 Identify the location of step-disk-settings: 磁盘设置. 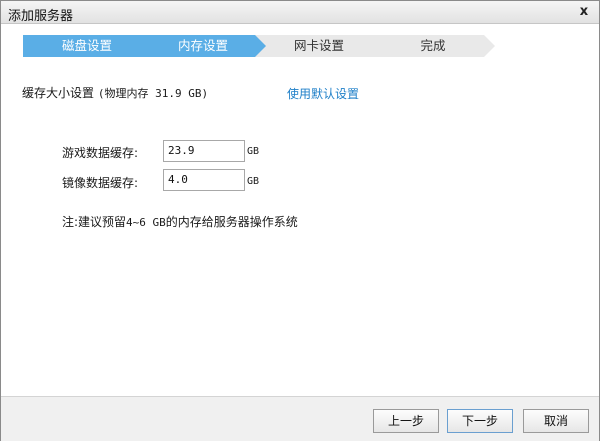
(87, 46).